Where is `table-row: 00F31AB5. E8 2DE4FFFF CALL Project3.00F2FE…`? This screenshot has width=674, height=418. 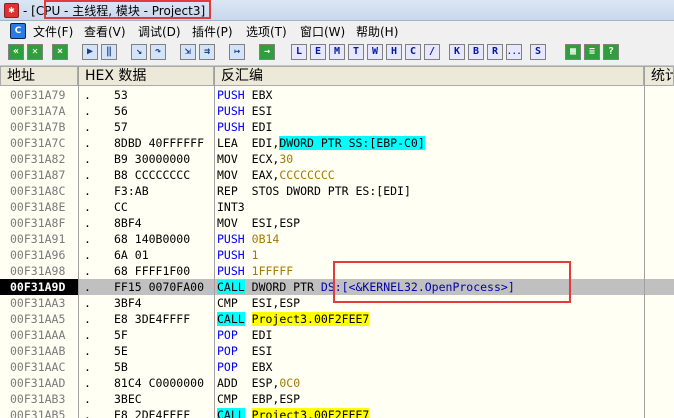 table-row: 00F31AB5. E8 2DE4FFFF CALL Project3.00F2FE… is located at coordinates (337, 412).